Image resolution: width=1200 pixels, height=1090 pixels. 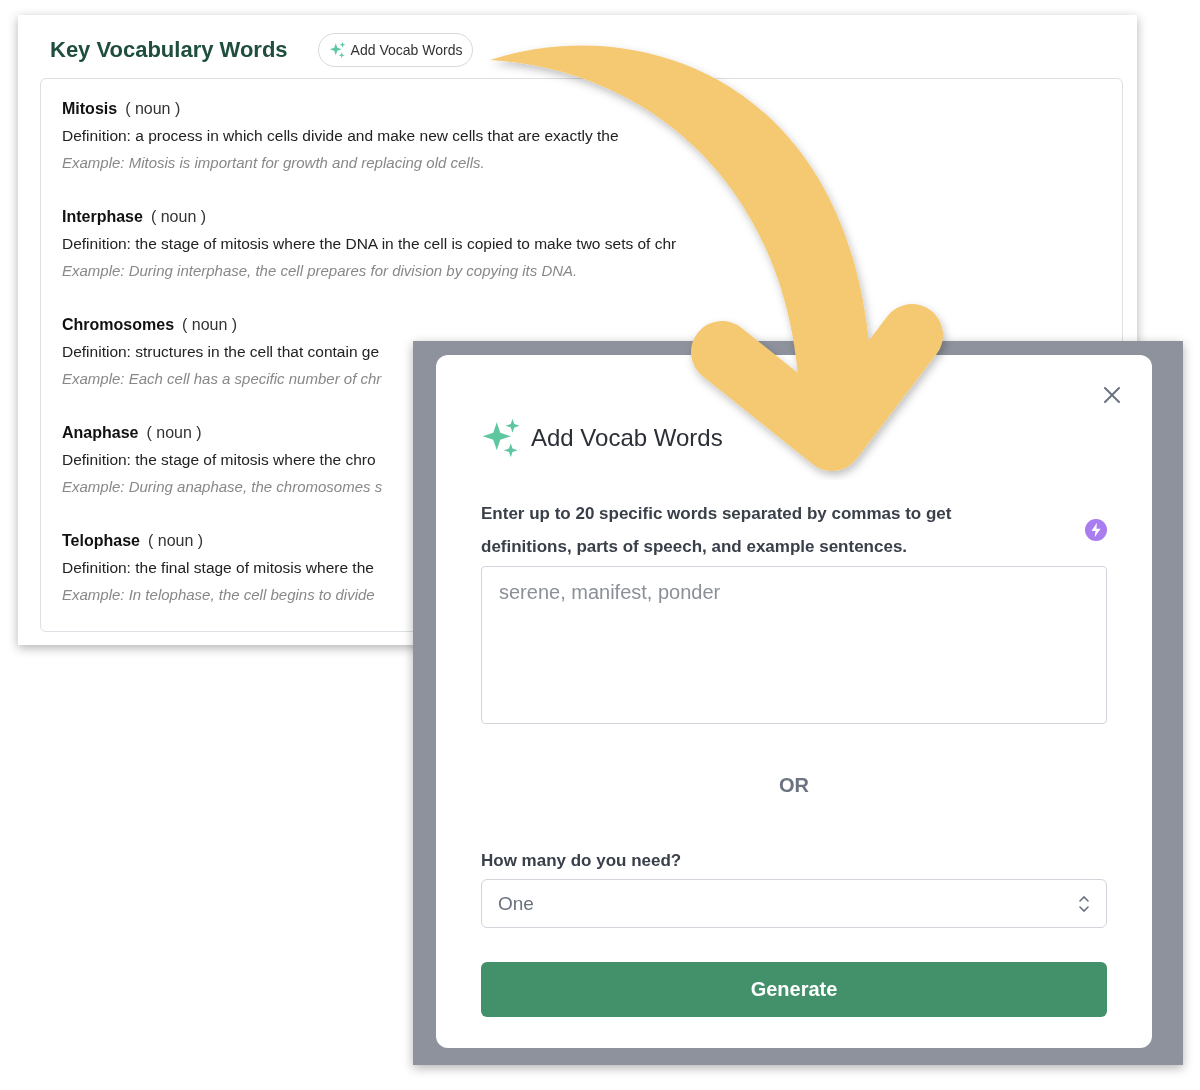 I want to click on example-text: Example: During interphase, the cell prepares for division by copying its DNA., so click(x=320, y=271).